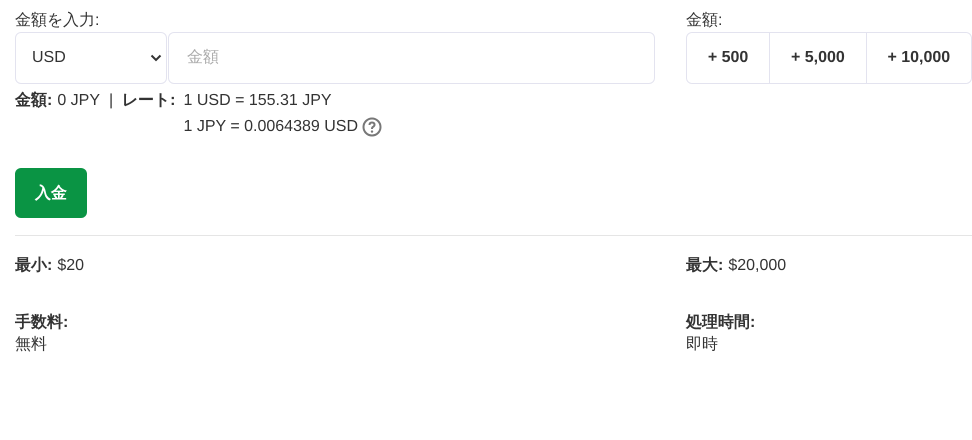  Describe the element at coordinates (156, 58) in the screenshot. I see `chevron-down-icon` at that location.